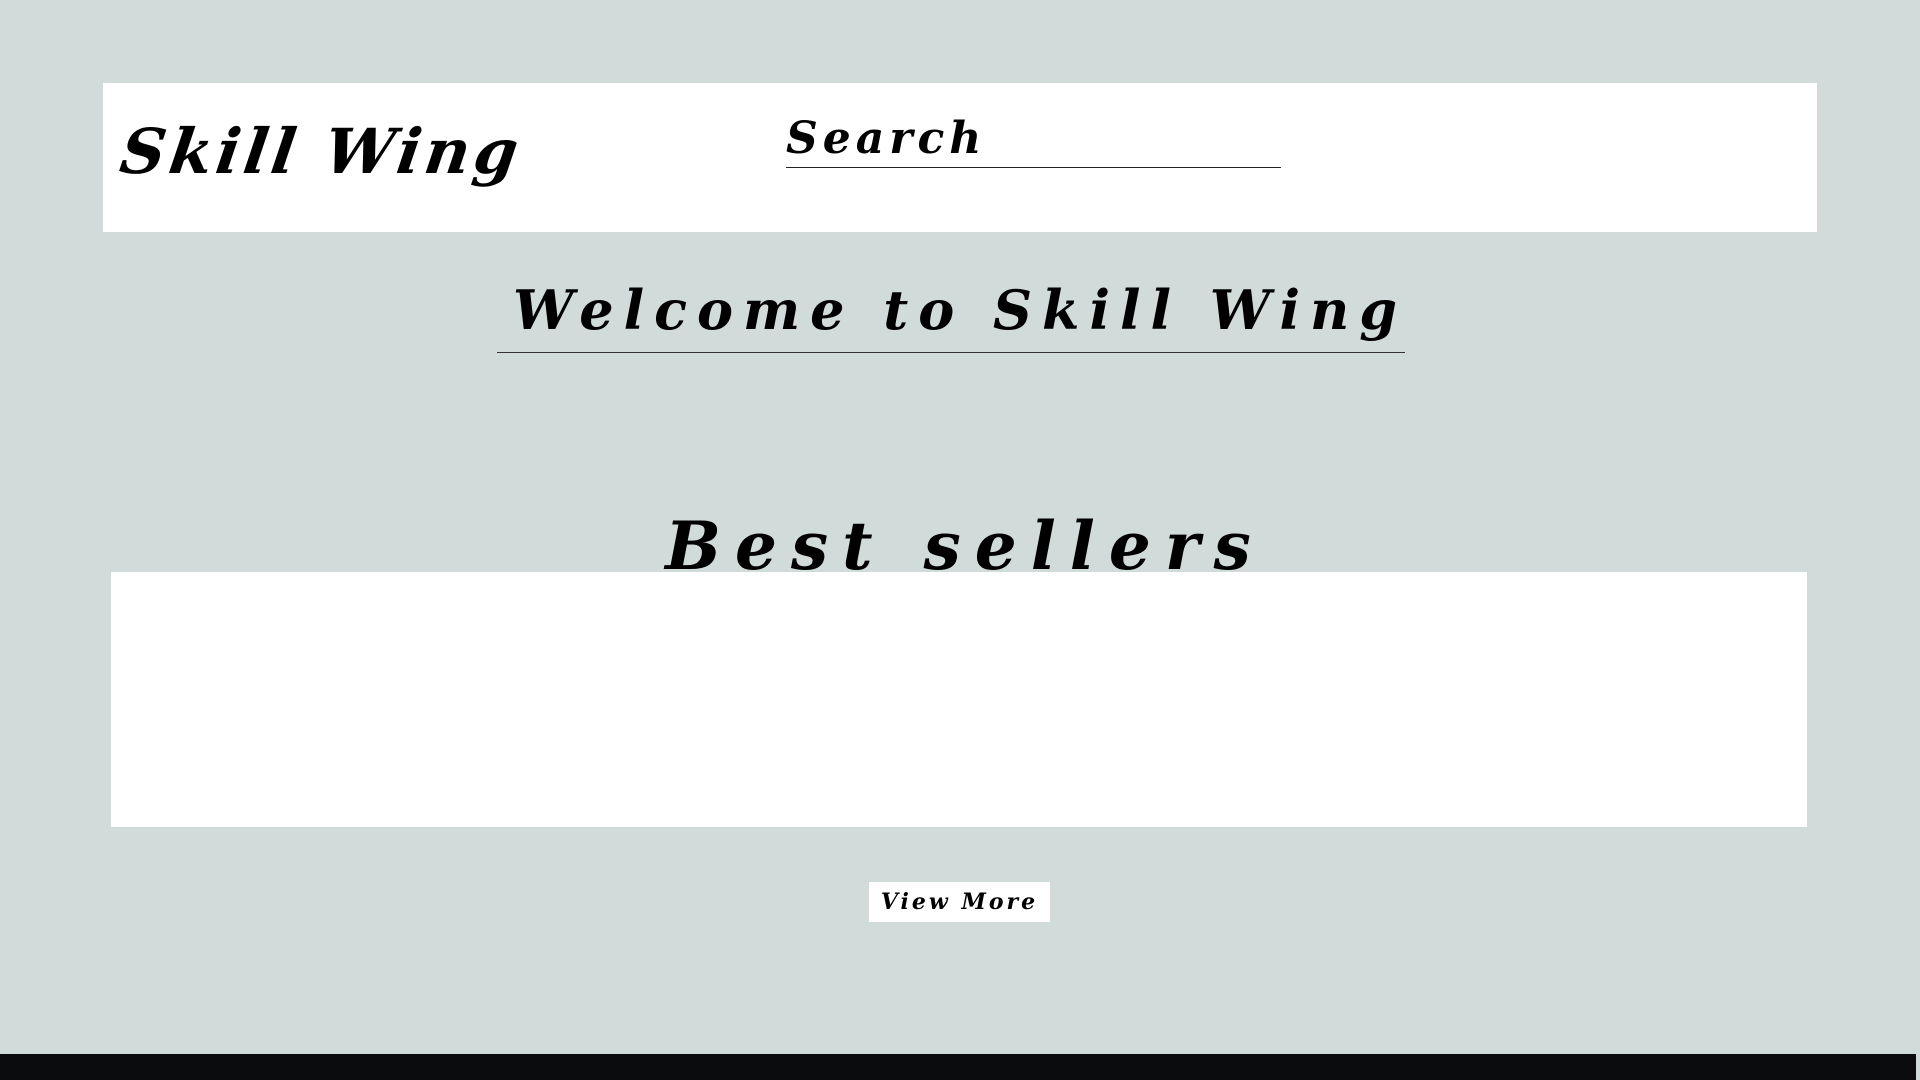  I want to click on search-box, so click(1033, 140).